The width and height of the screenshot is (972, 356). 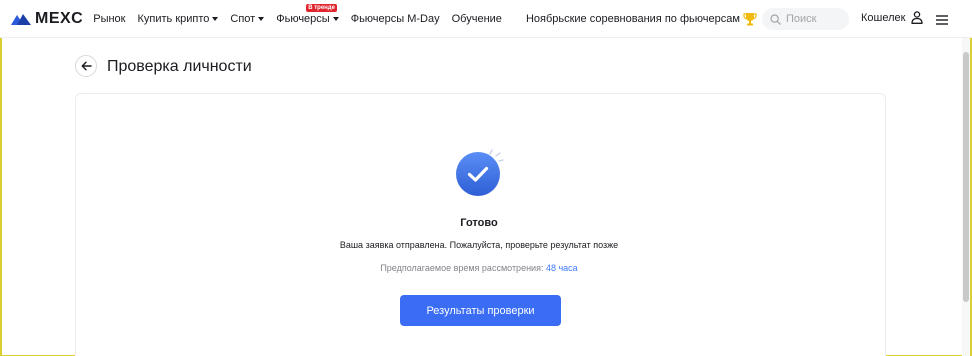 What do you see at coordinates (816, 19) in the screenshot?
I see `search-input` at bounding box center [816, 19].